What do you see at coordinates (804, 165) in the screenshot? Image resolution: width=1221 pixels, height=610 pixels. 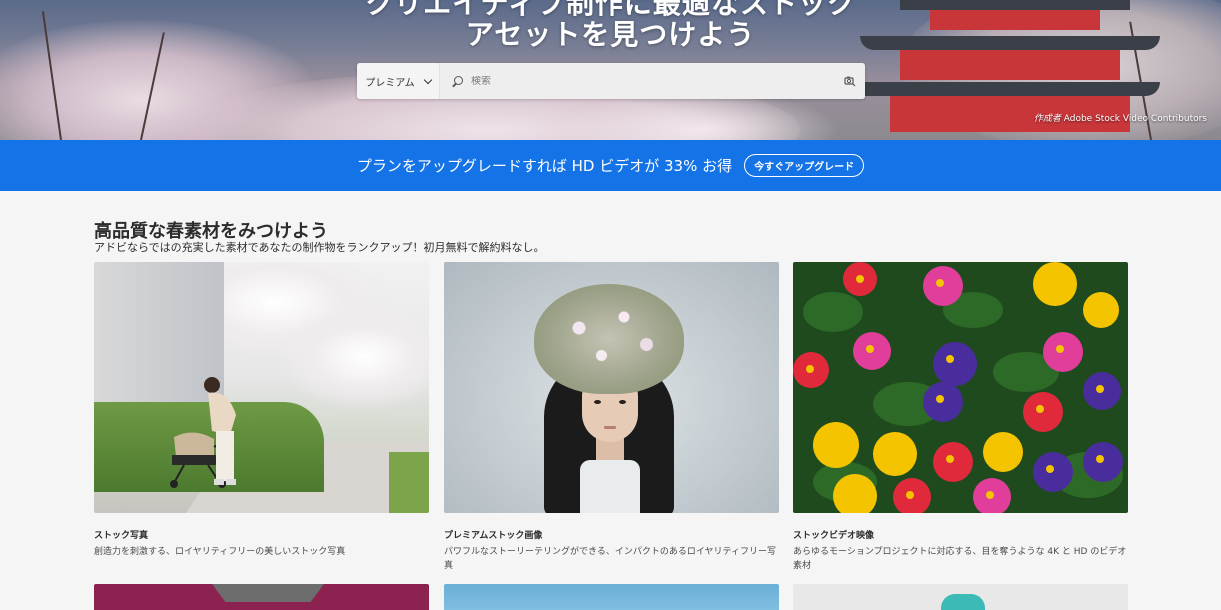 I see `upgrade-now-button: 今すぐアップグレード` at bounding box center [804, 165].